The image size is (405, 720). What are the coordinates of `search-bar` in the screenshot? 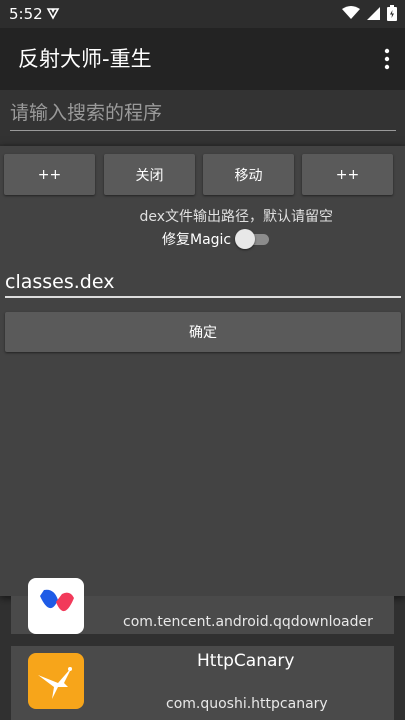 It's located at (202, 117).